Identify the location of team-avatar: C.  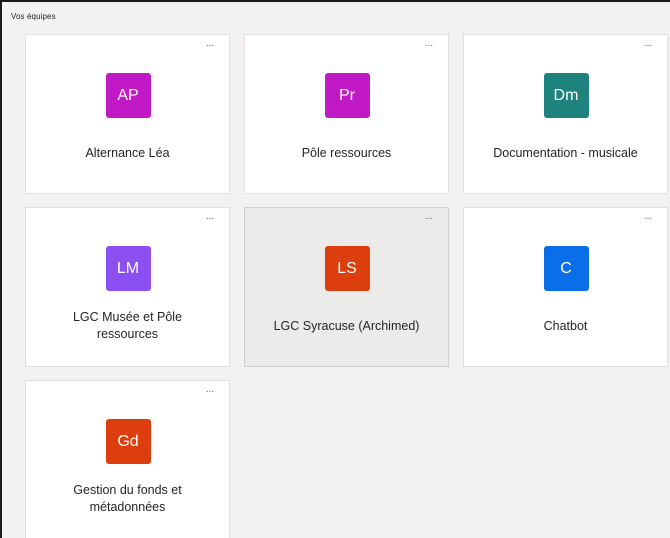
(566, 268).